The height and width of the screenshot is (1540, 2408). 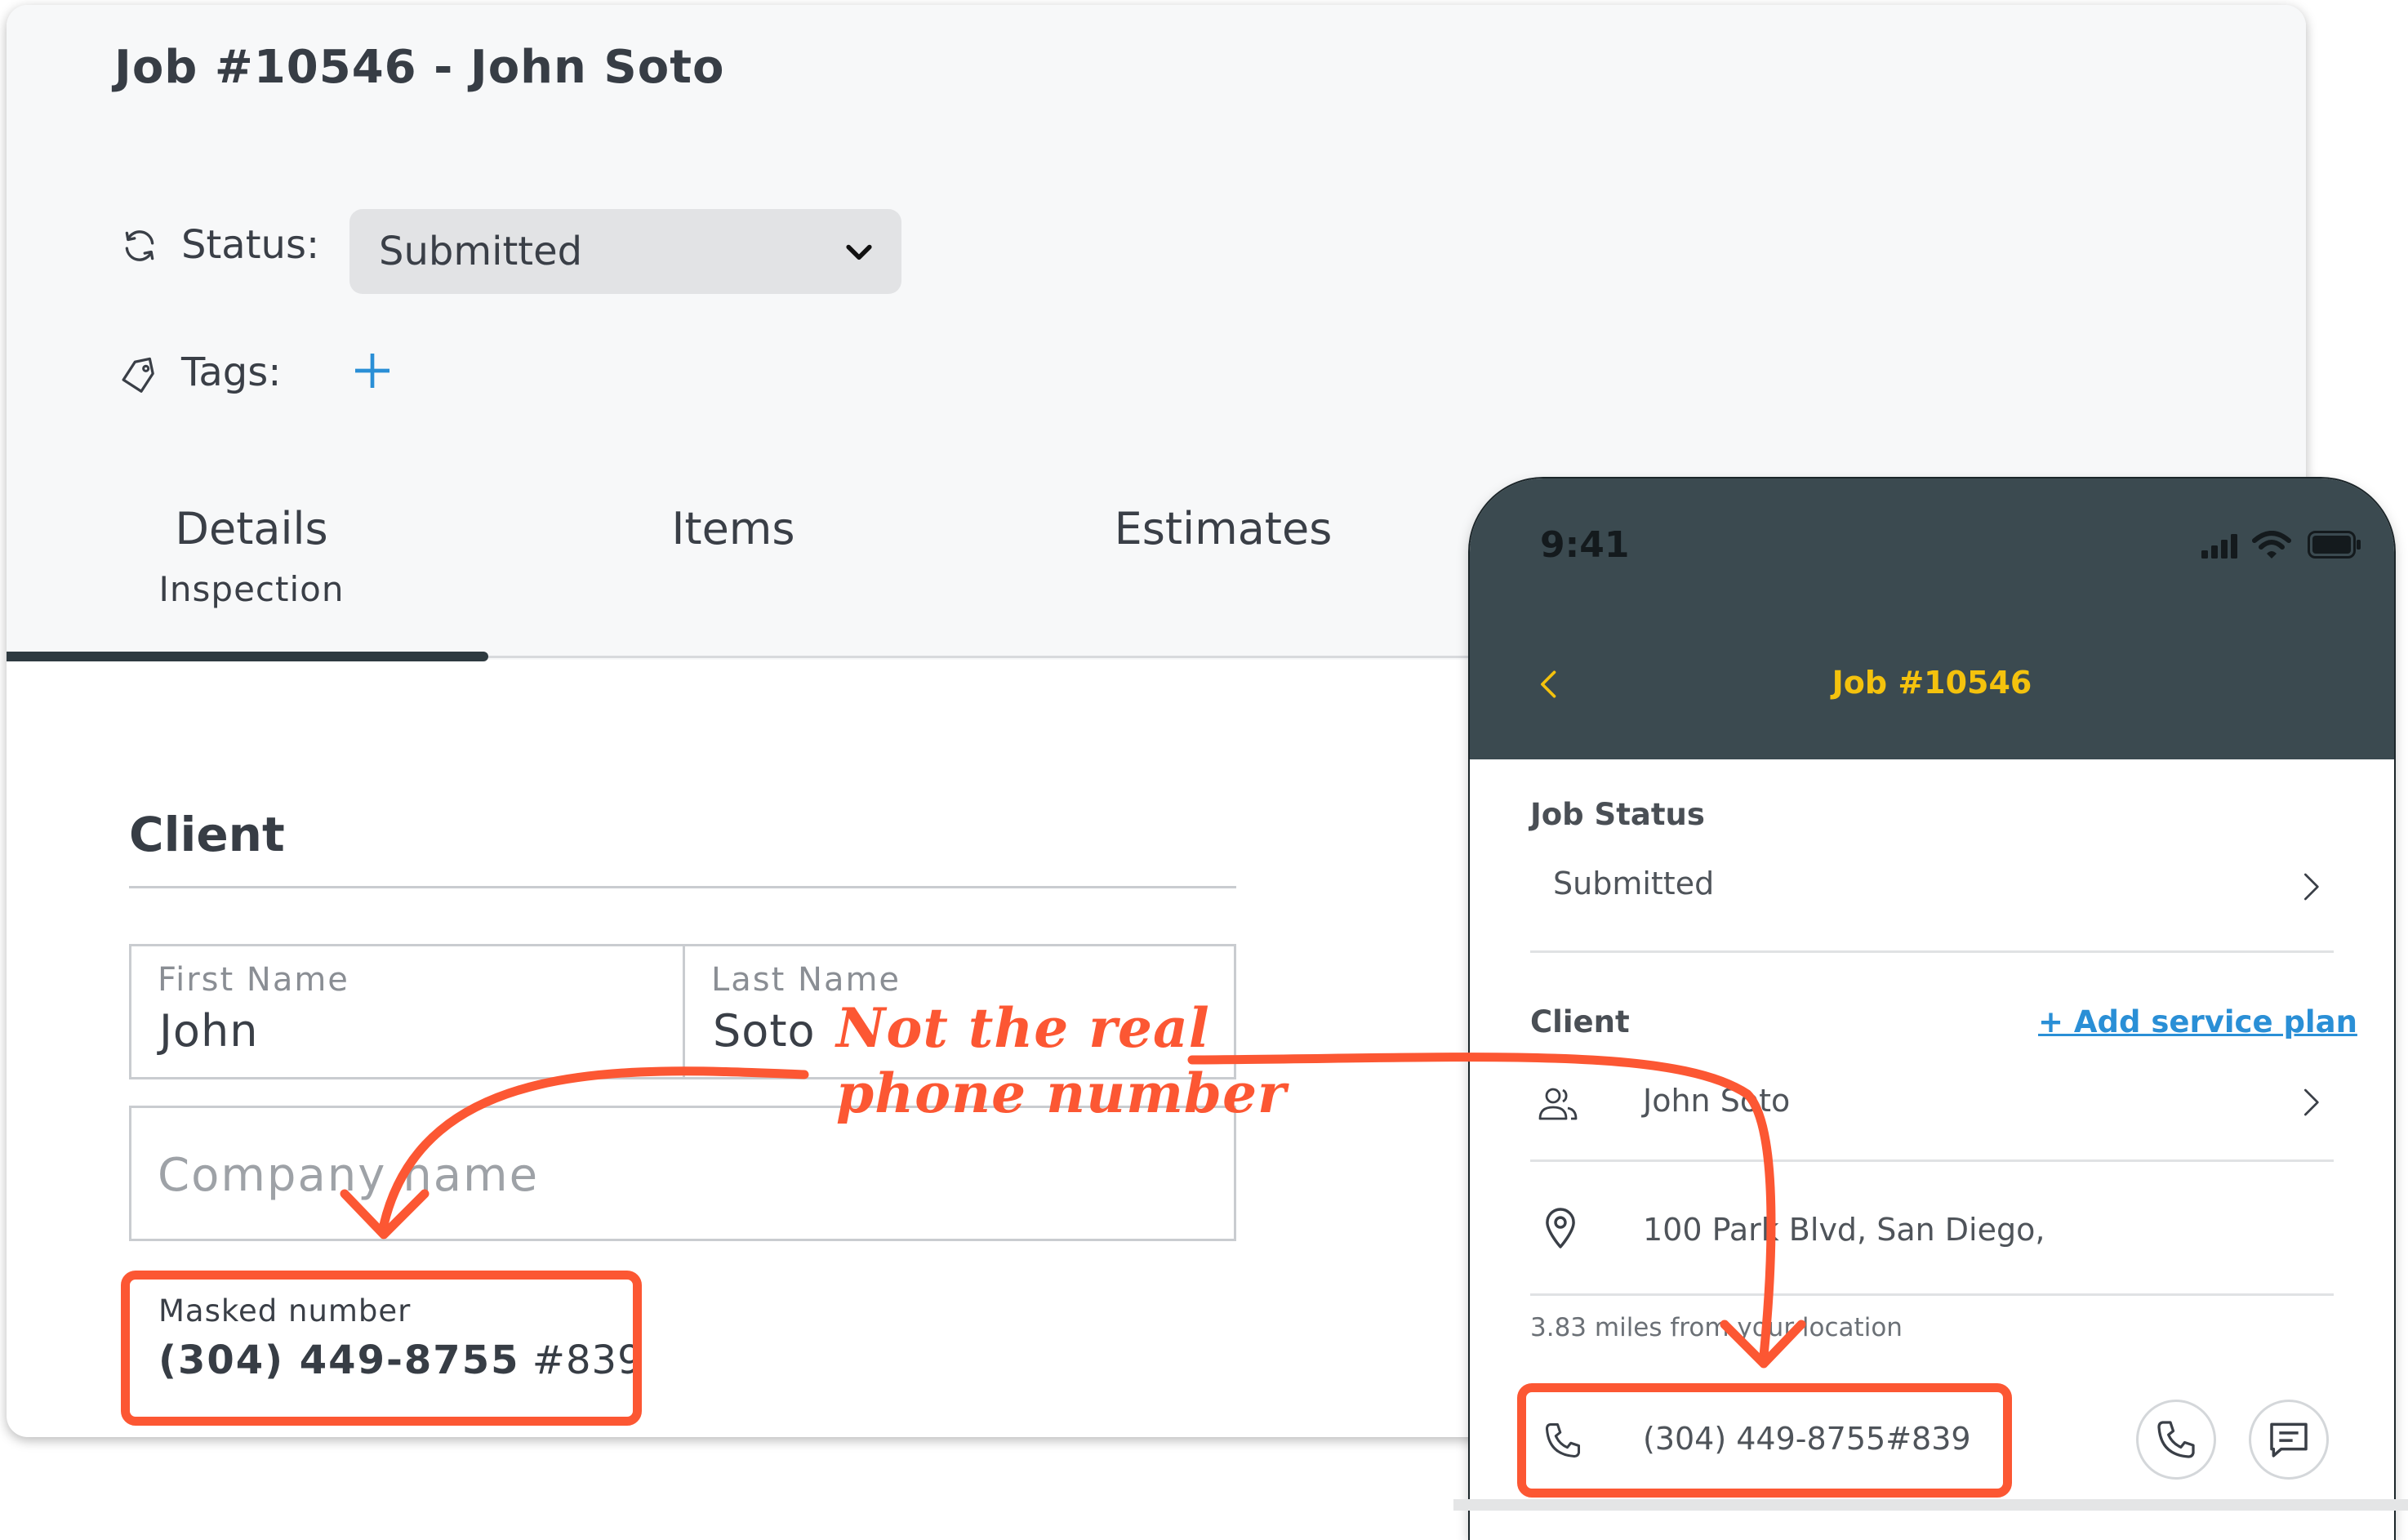 What do you see at coordinates (1061, 1093) in the screenshot?
I see `annotation-note-line2: phone number` at bounding box center [1061, 1093].